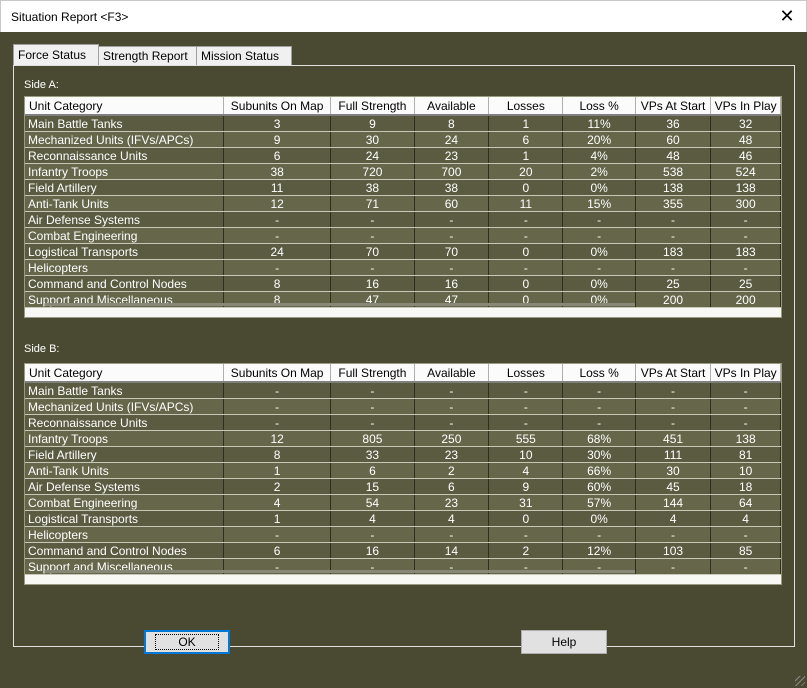  What do you see at coordinates (42, 349) in the screenshot?
I see `side-b-label: Side B:` at bounding box center [42, 349].